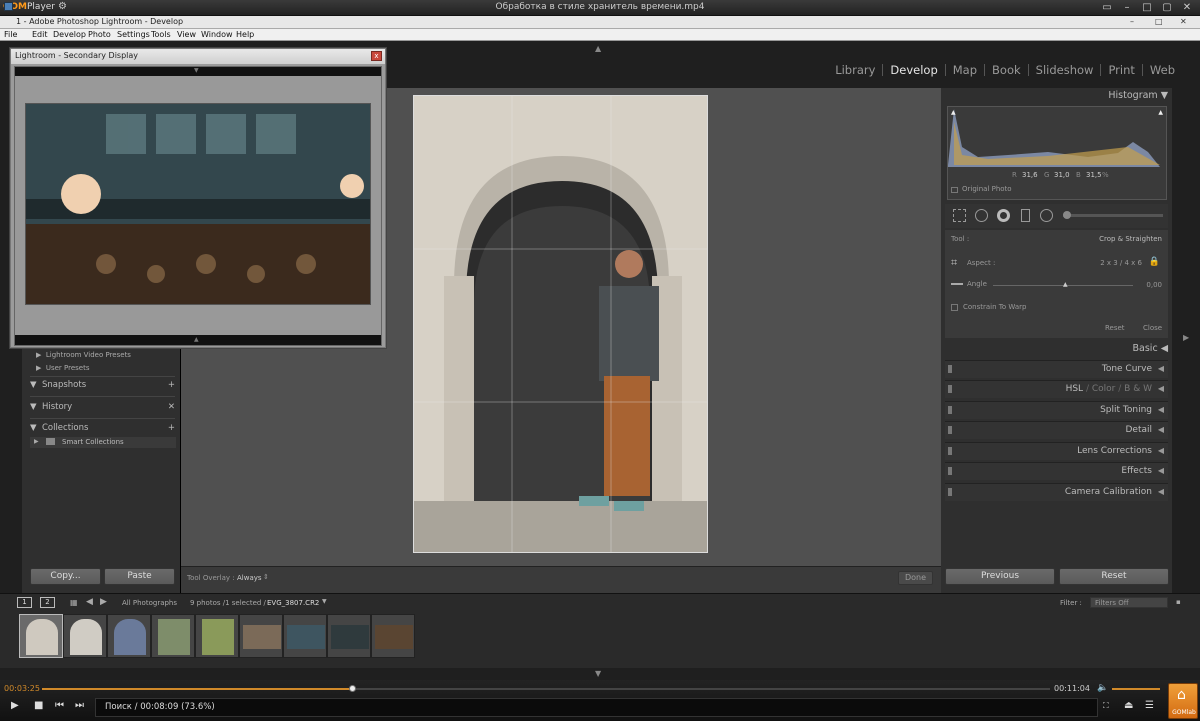 This screenshot has height=721, width=1200. Describe the element at coordinates (99, 34) in the screenshot. I see `menu-photo: Photo` at that location.